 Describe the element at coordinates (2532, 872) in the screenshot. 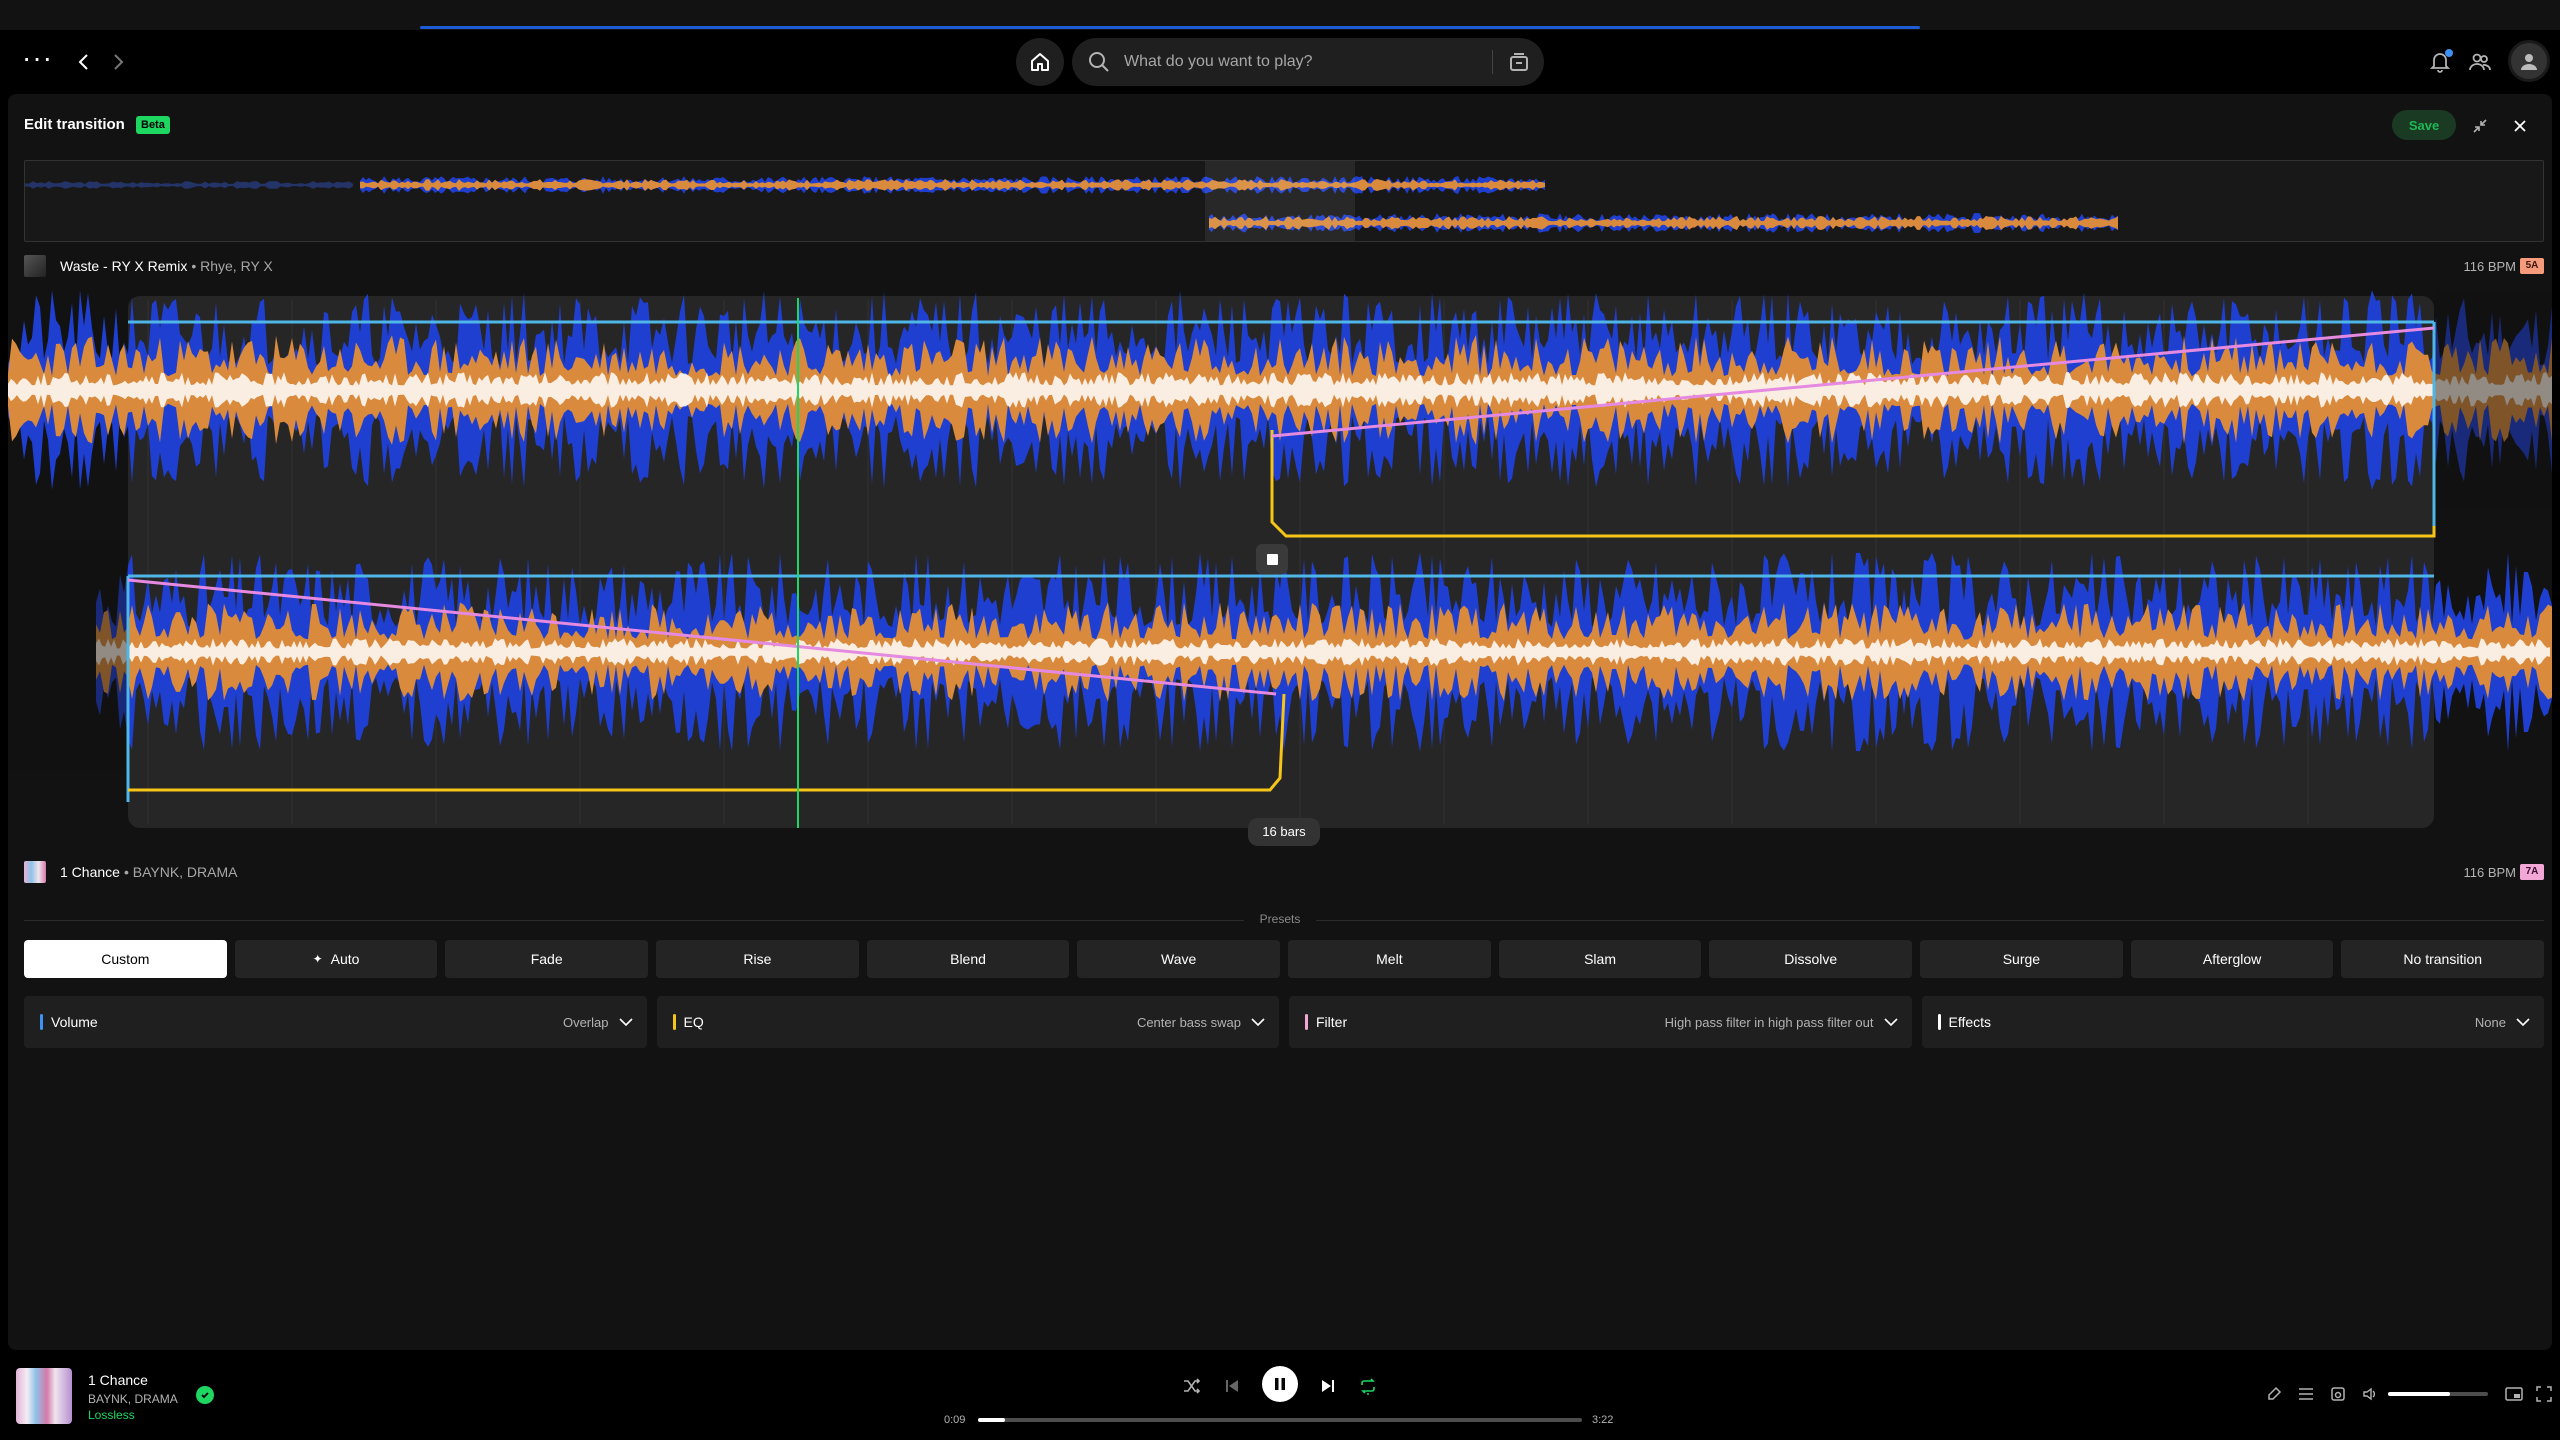

I see `track-b-key-badge: 7A` at that location.